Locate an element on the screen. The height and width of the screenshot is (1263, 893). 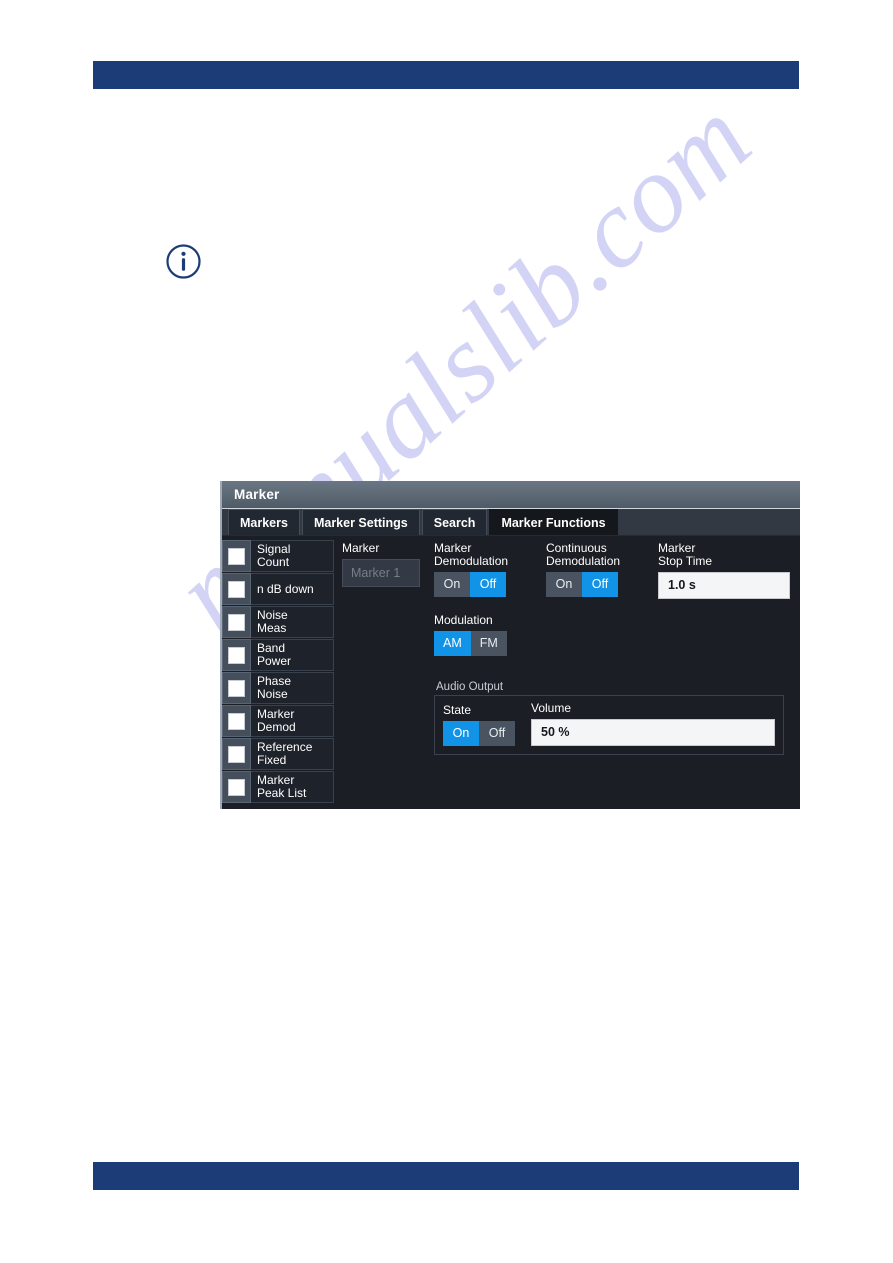
list-item-label: n dB down is located at coordinates (292, 589).